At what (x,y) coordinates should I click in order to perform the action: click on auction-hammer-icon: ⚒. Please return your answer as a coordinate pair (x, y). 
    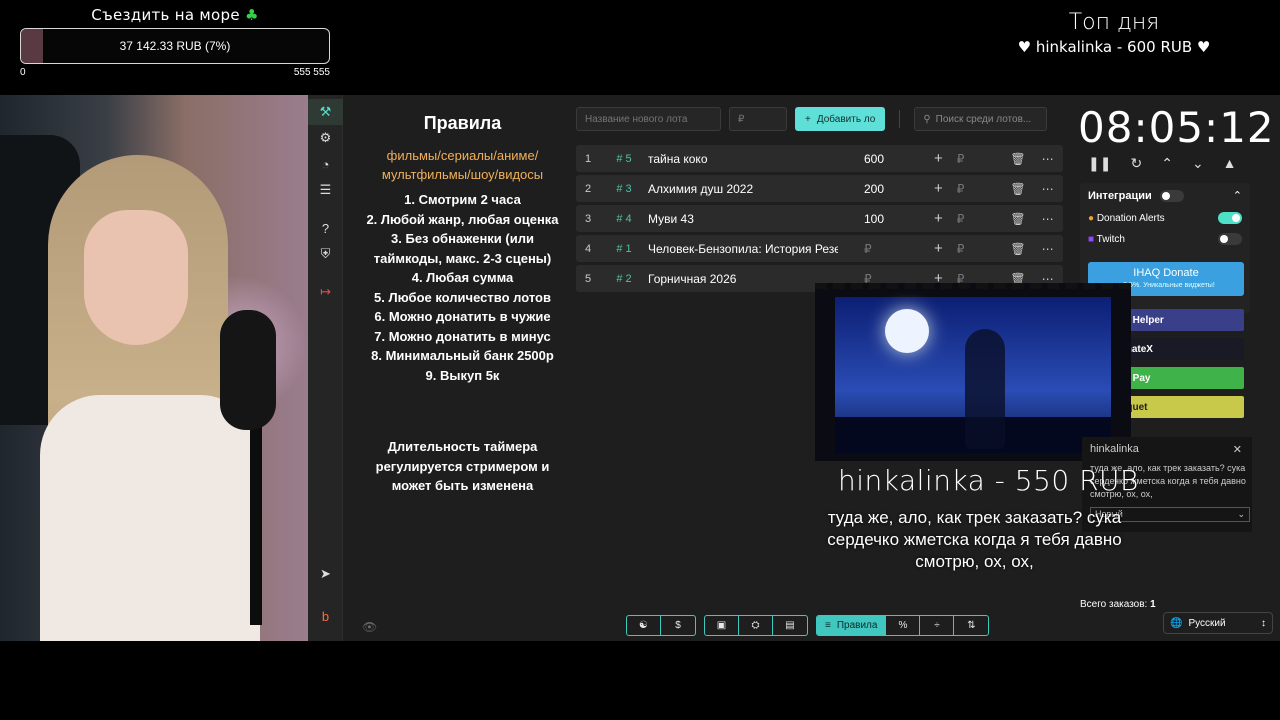
    Looking at the image, I should click on (325, 112).